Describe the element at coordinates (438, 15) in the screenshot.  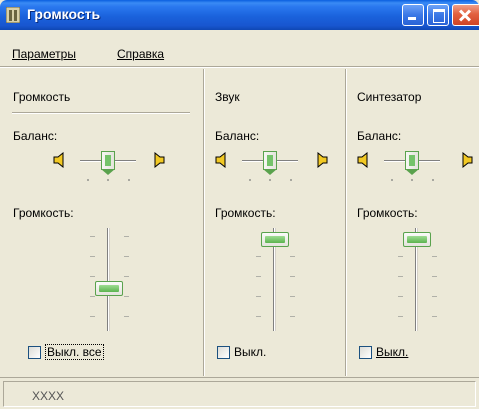
I see `maximize-button` at that location.